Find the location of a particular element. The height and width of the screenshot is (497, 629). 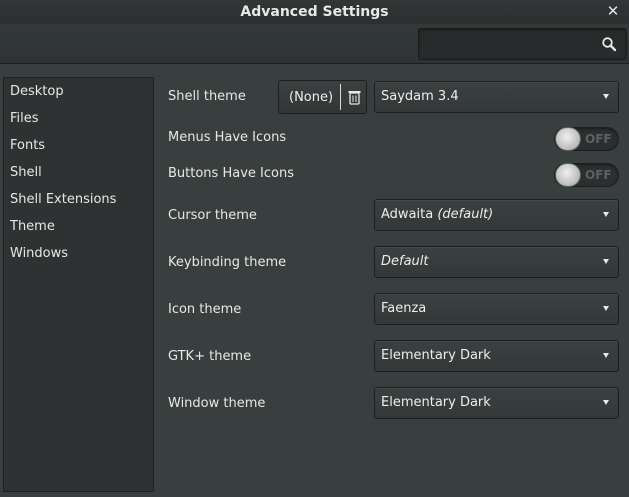

buttons-have-icons-label: Buttons Have Icons is located at coordinates (231, 173).